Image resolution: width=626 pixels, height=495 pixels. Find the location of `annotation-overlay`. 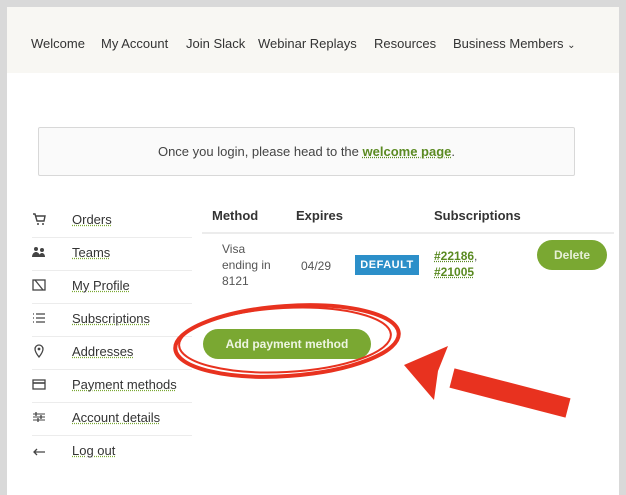

annotation-overlay is located at coordinates (372, 360).